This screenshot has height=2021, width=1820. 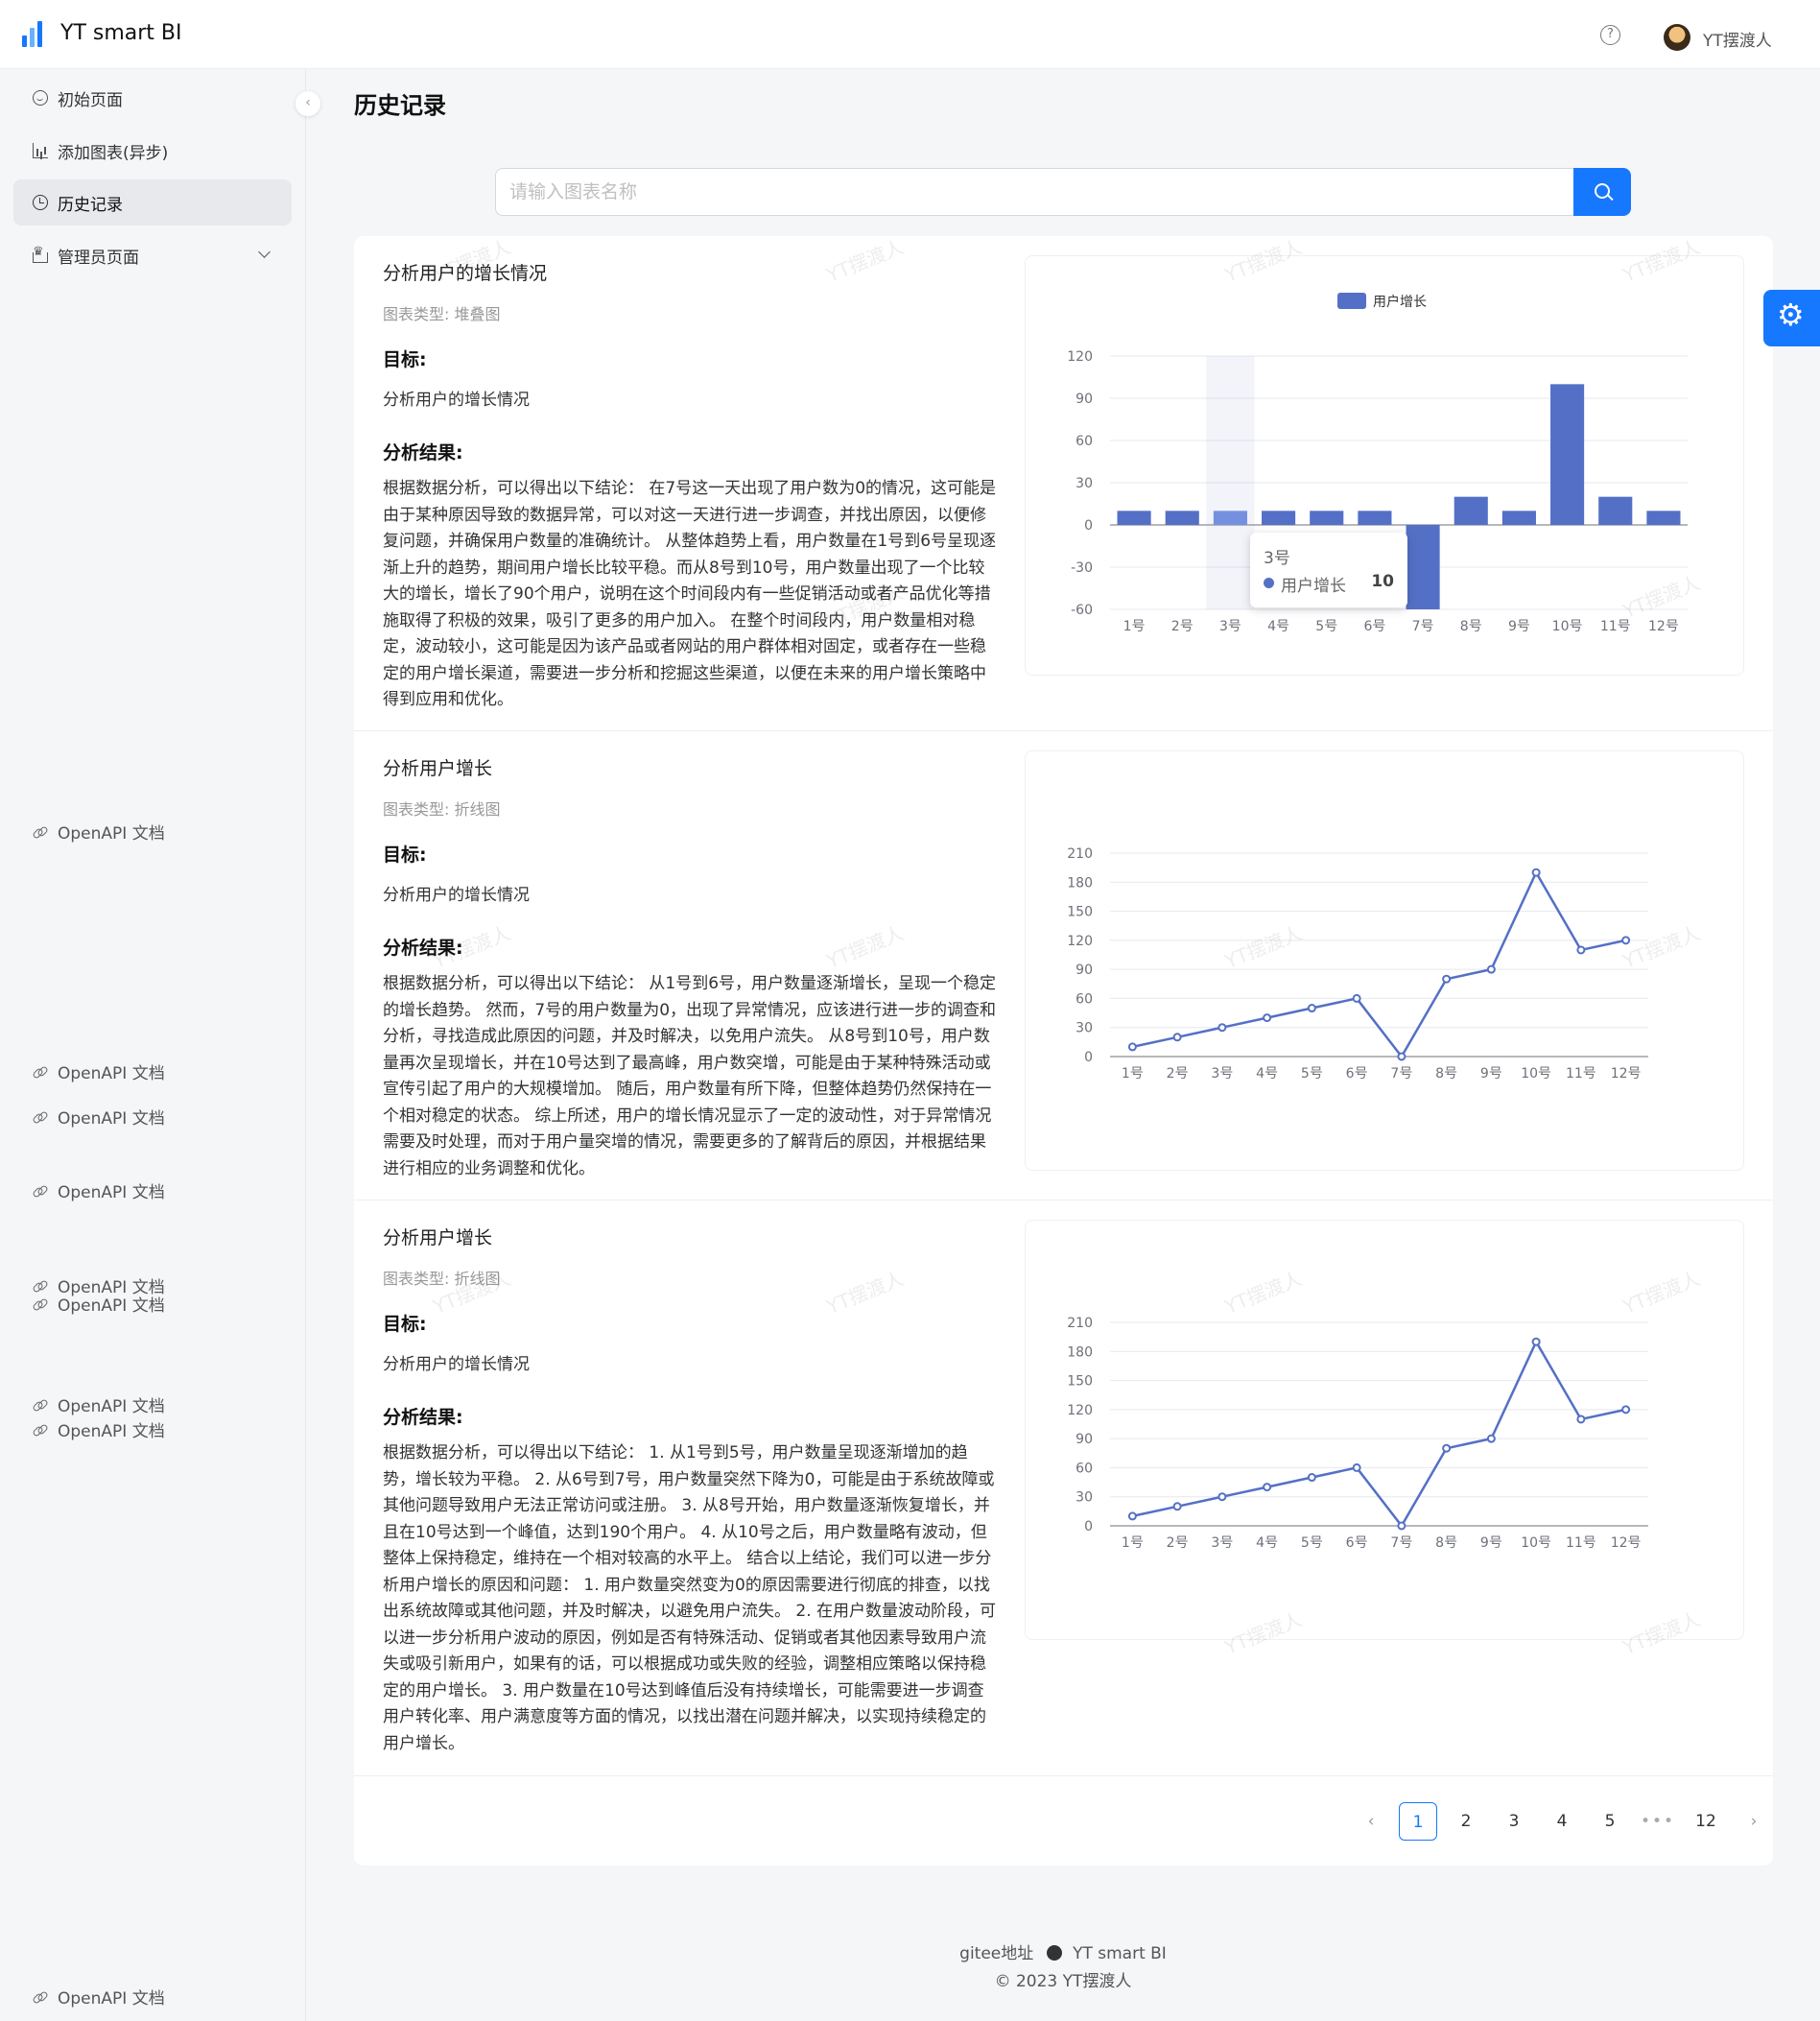 I want to click on x-tick-label: 6号, so click(x=1357, y=1074).